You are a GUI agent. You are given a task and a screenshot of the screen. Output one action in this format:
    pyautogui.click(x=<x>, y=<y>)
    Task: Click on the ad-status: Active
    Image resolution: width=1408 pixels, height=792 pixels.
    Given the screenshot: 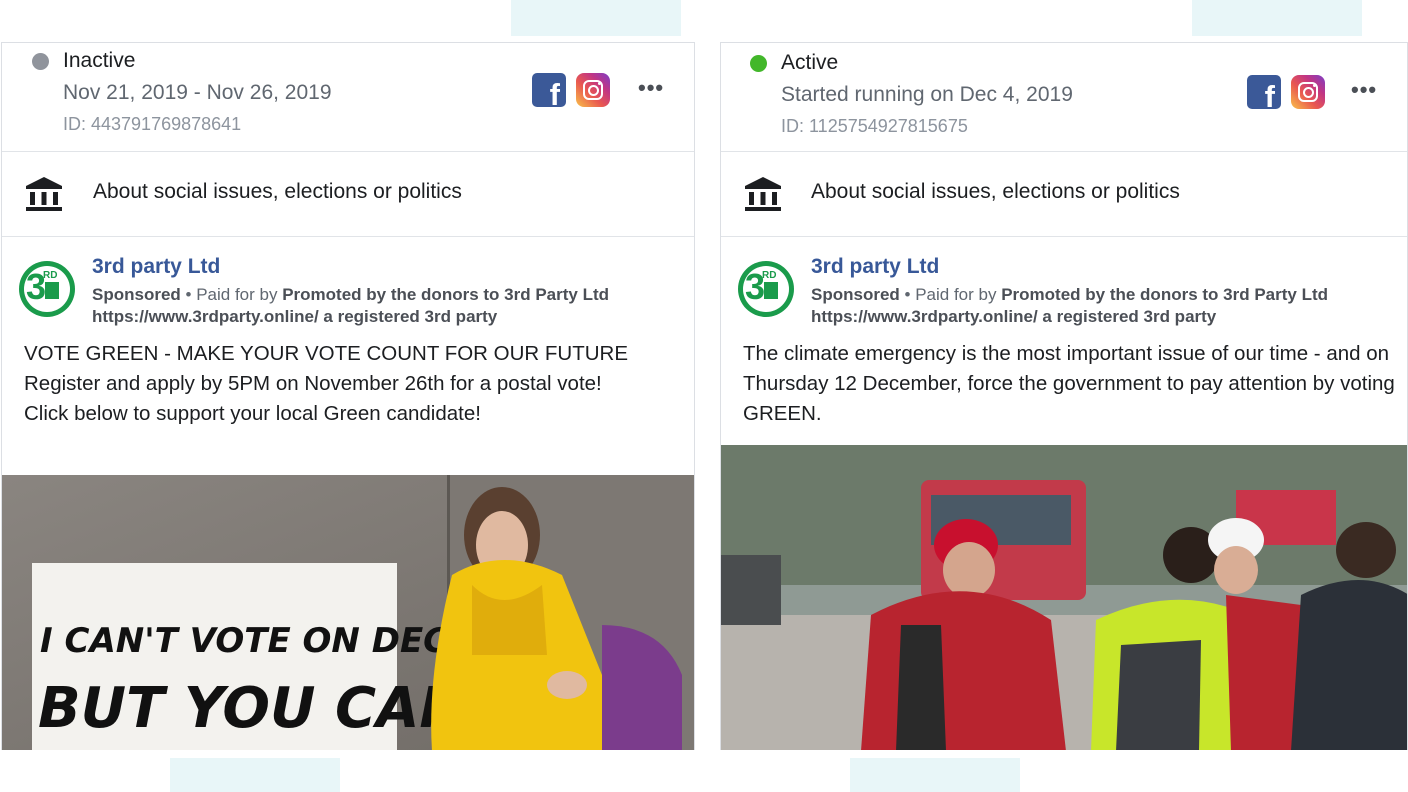 What is the action you would take?
    pyautogui.click(x=794, y=63)
    